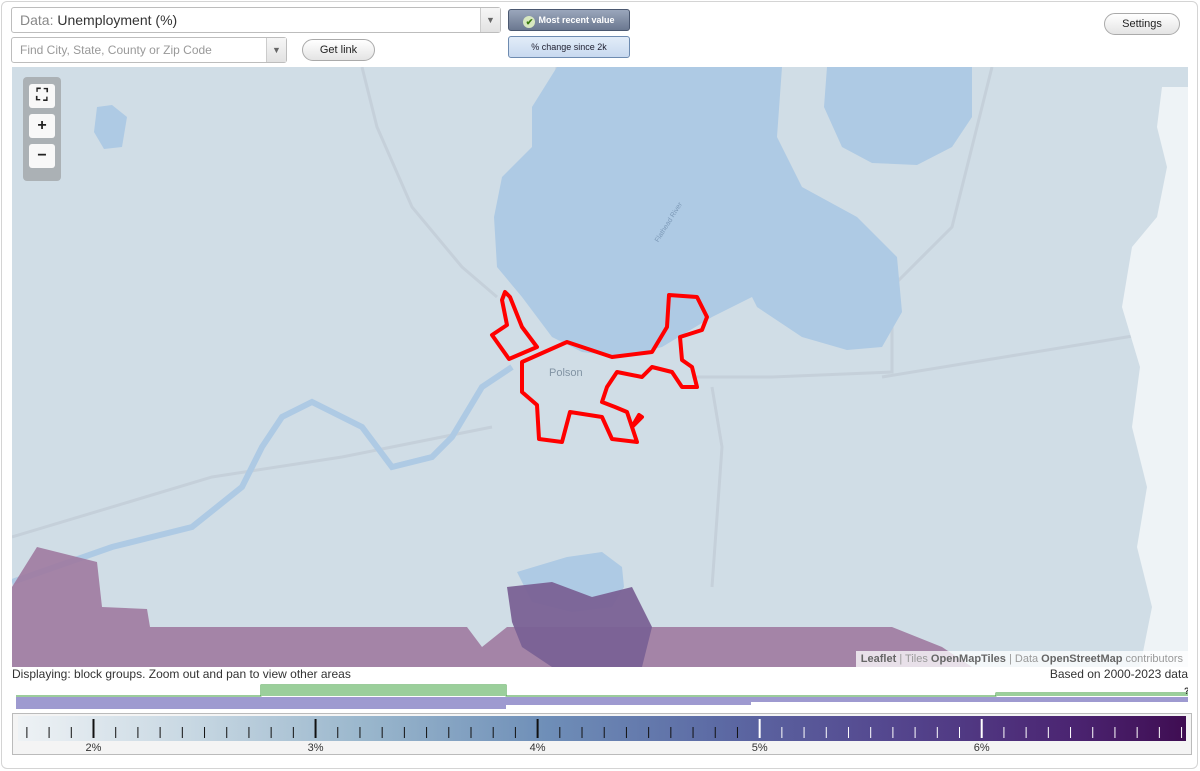 The width and height of the screenshot is (1200, 771). I want to click on legend-tick-label: 5%, so click(759, 748).